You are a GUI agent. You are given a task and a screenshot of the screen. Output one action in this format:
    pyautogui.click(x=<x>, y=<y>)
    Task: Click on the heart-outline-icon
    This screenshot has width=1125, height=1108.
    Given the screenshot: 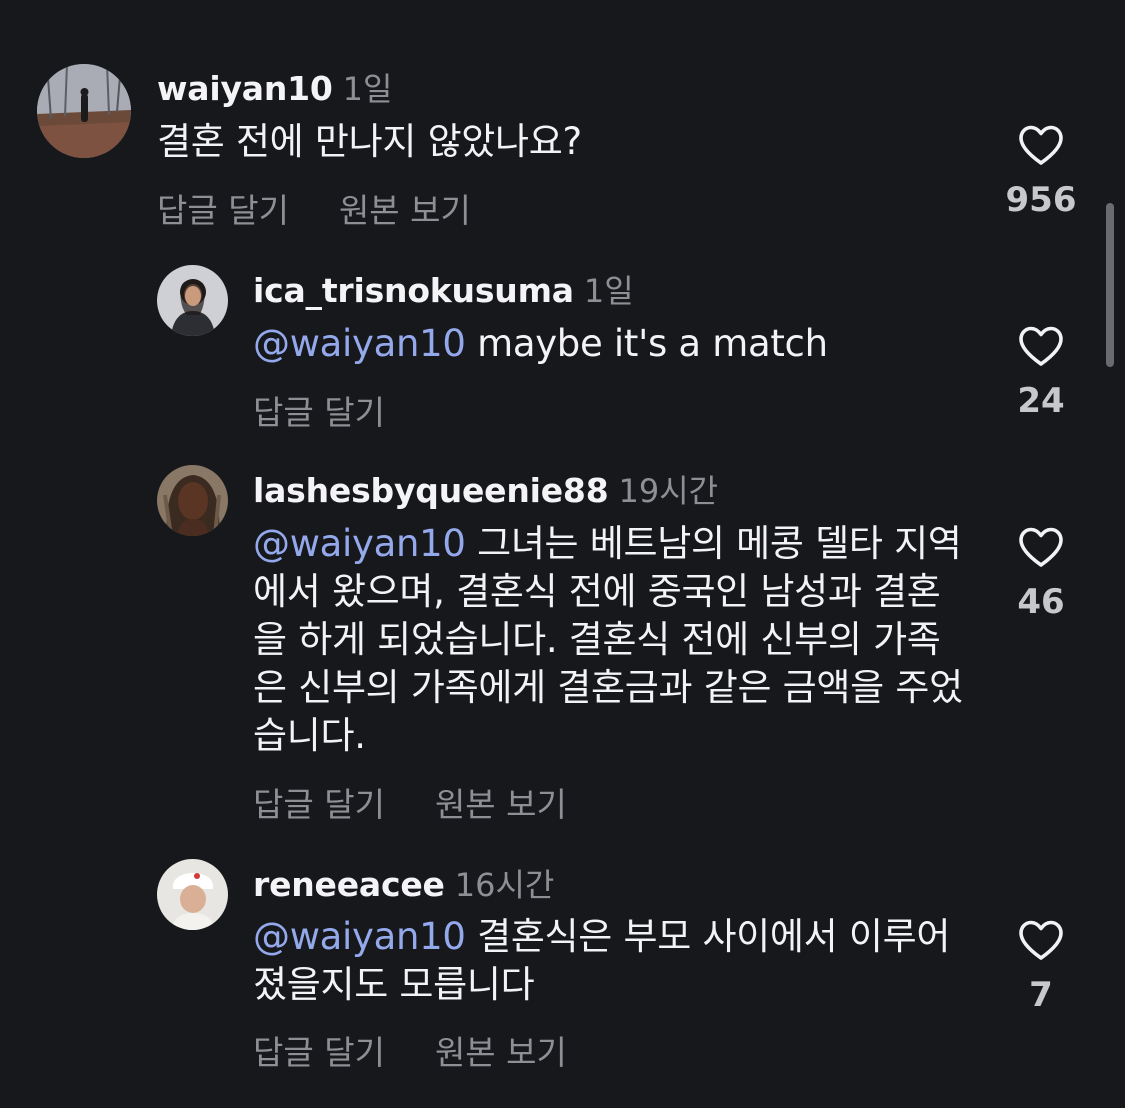 What is the action you would take?
    pyautogui.click(x=1041, y=940)
    